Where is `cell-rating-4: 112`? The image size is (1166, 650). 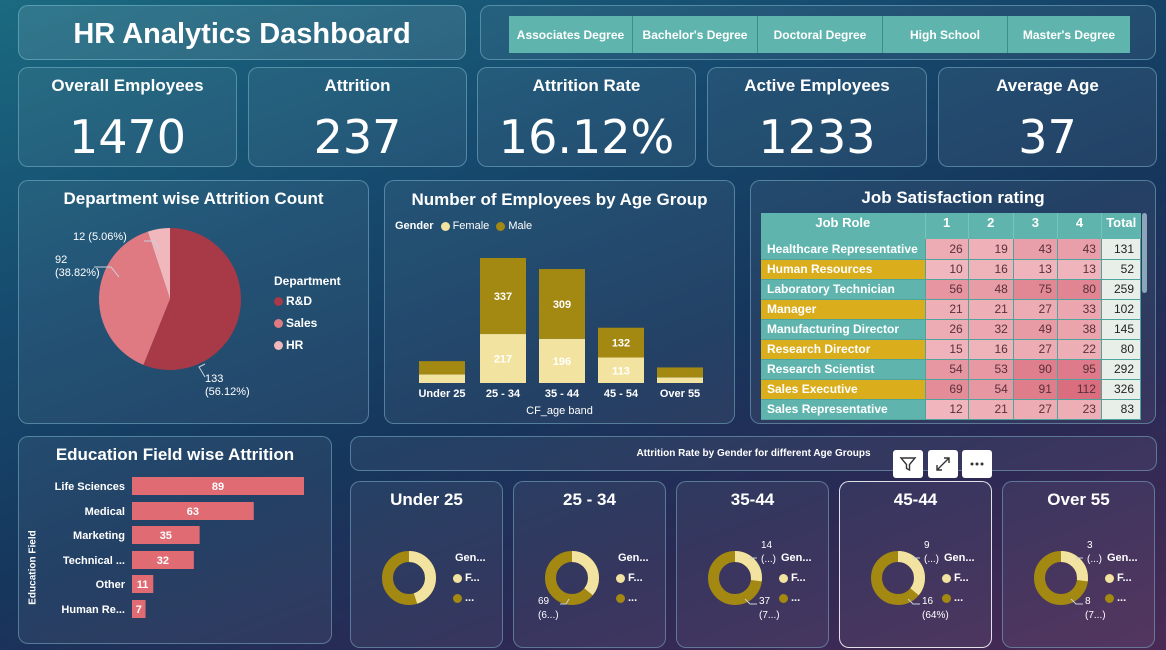 cell-rating-4: 112 is located at coordinates (1079, 389).